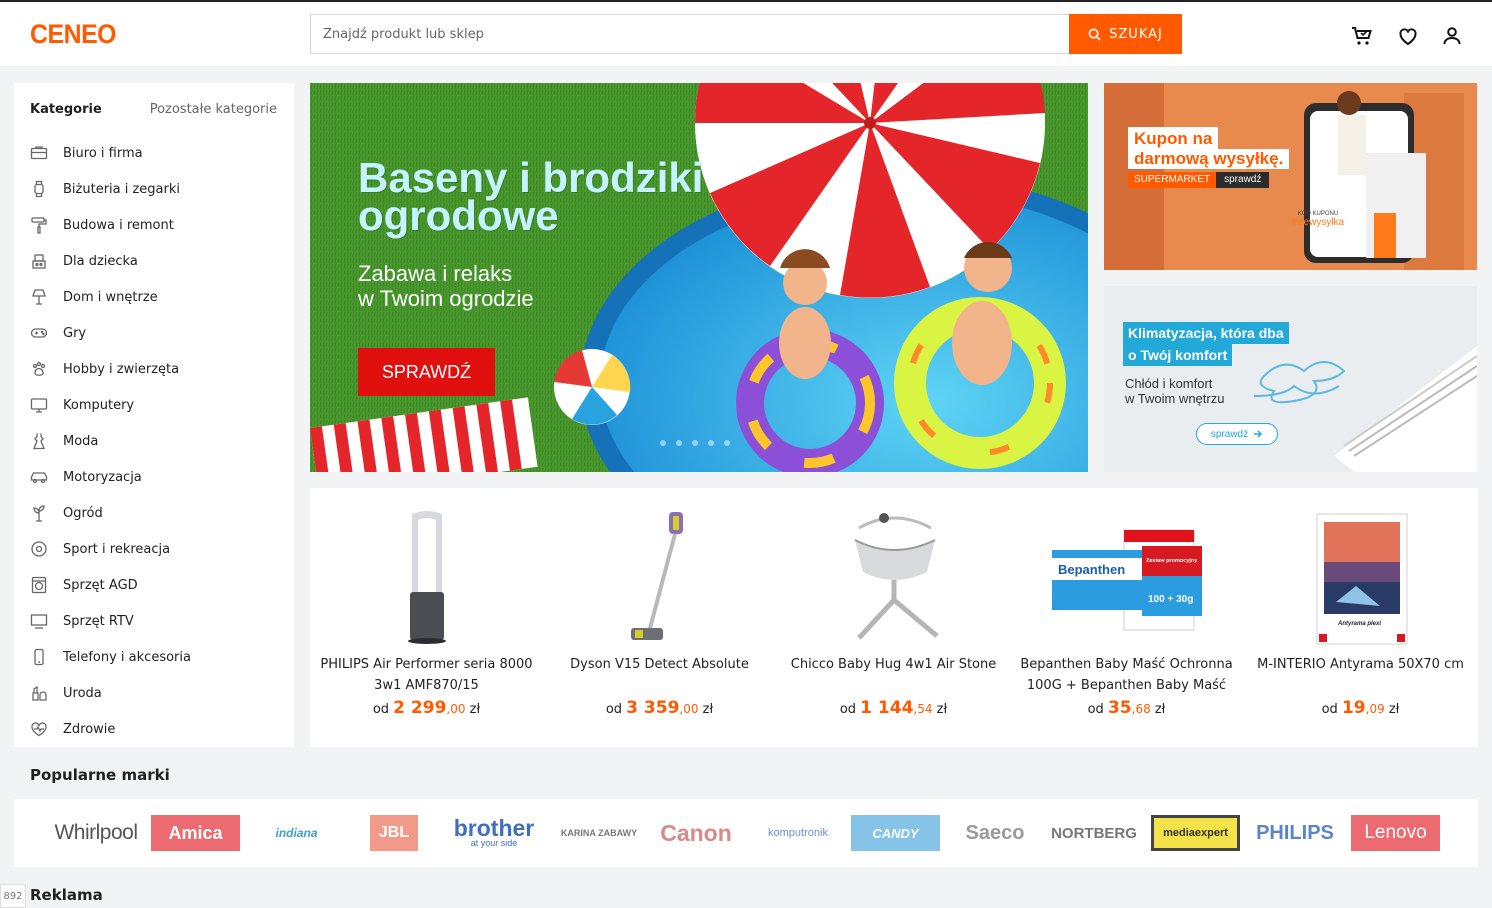 Image resolution: width=1492 pixels, height=908 pixels. I want to click on brand-candy: CANDY, so click(895, 833).